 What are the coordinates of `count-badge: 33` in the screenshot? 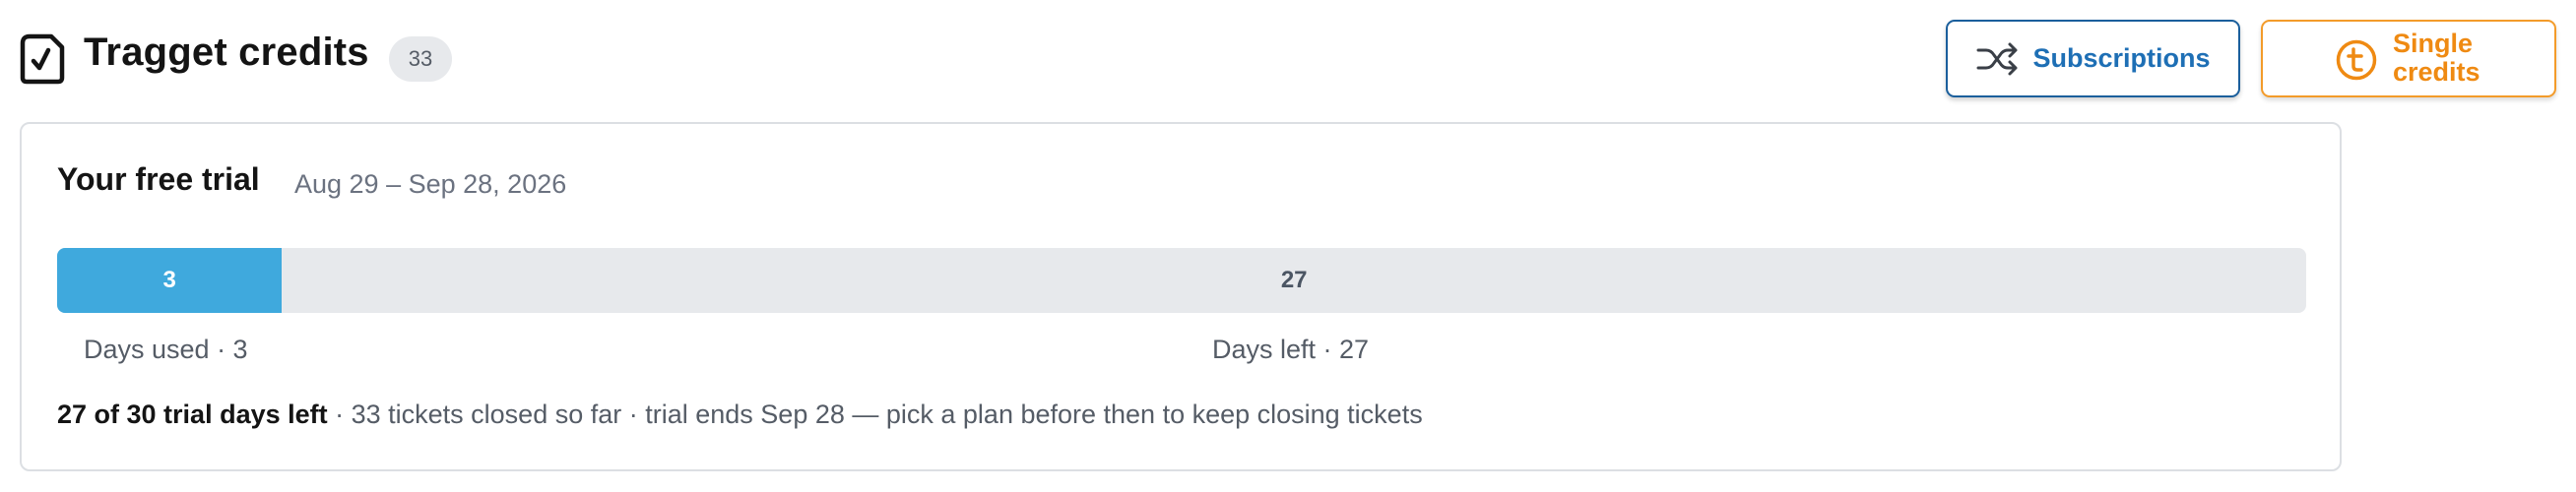 It's located at (420, 59).